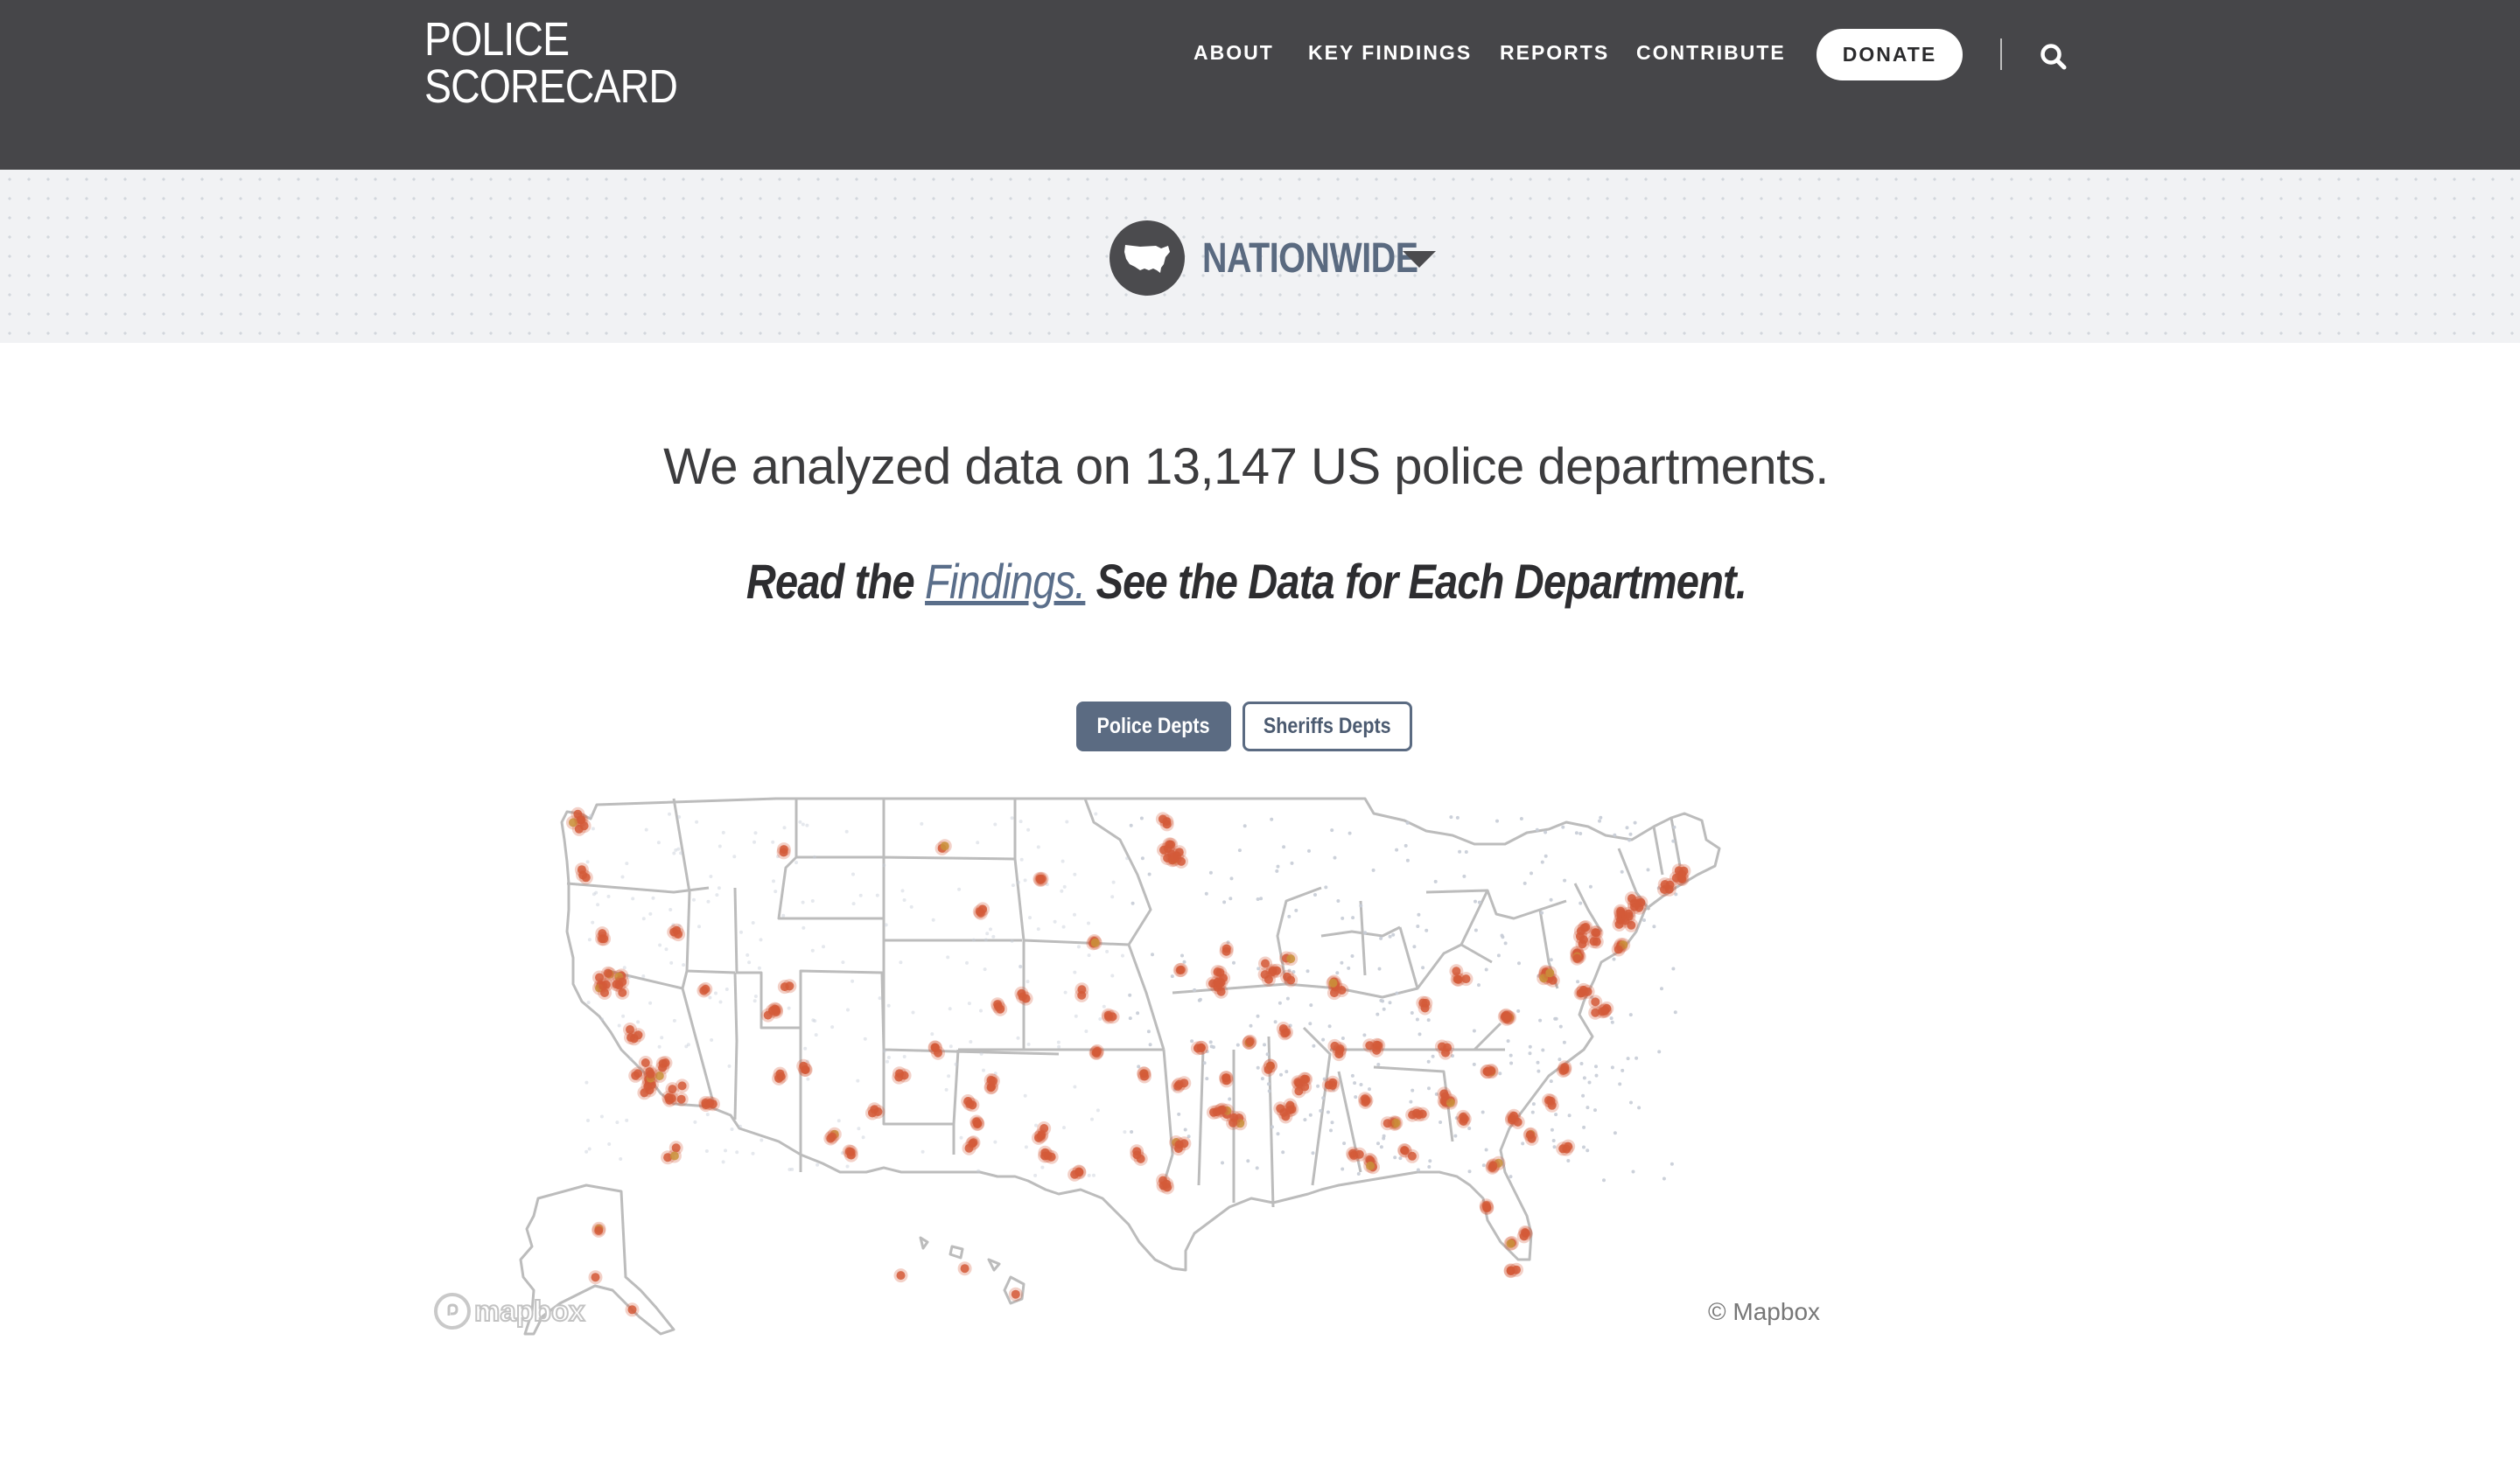 This screenshot has width=2520, height=1480. What do you see at coordinates (1419, 259) in the screenshot?
I see `chevron-down-icon` at bounding box center [1419, 259].